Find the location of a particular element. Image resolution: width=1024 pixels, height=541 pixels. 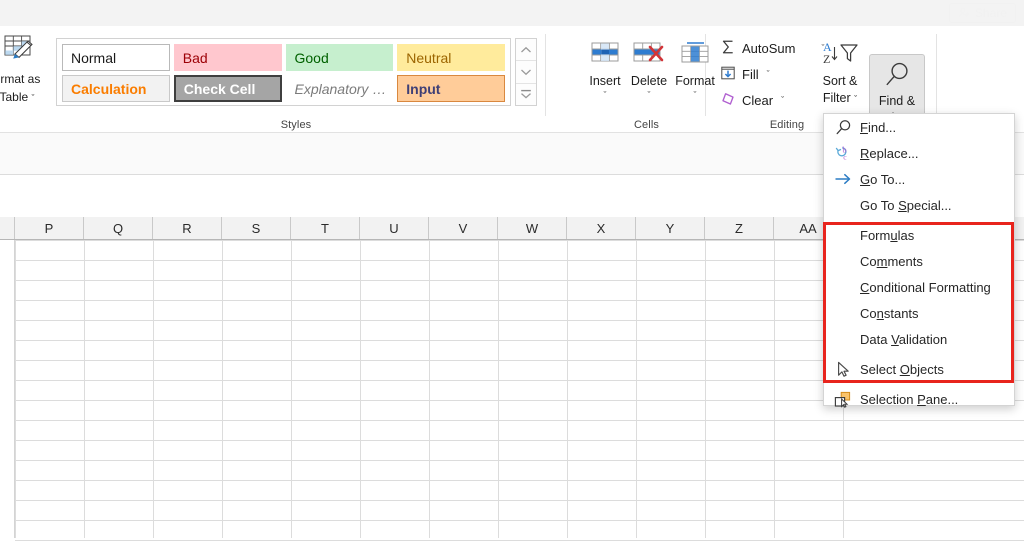

style-bad: Bad is located at coordinates (227, 57).